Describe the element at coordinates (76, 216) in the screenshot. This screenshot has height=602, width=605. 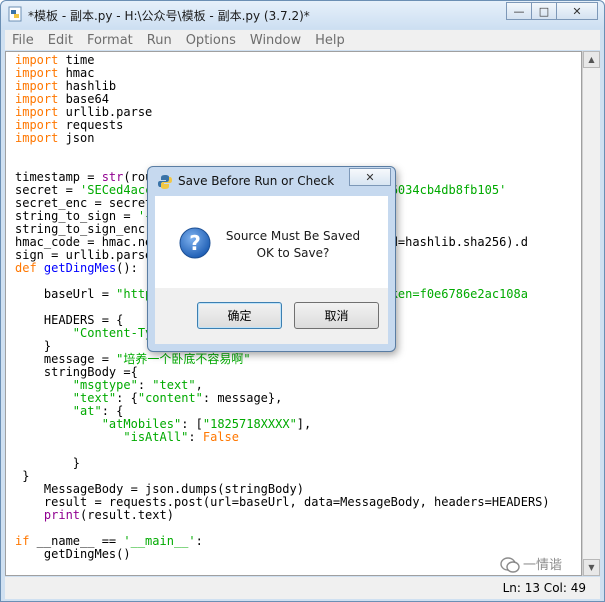
I see `code-token: string_to_sign =` at that location.